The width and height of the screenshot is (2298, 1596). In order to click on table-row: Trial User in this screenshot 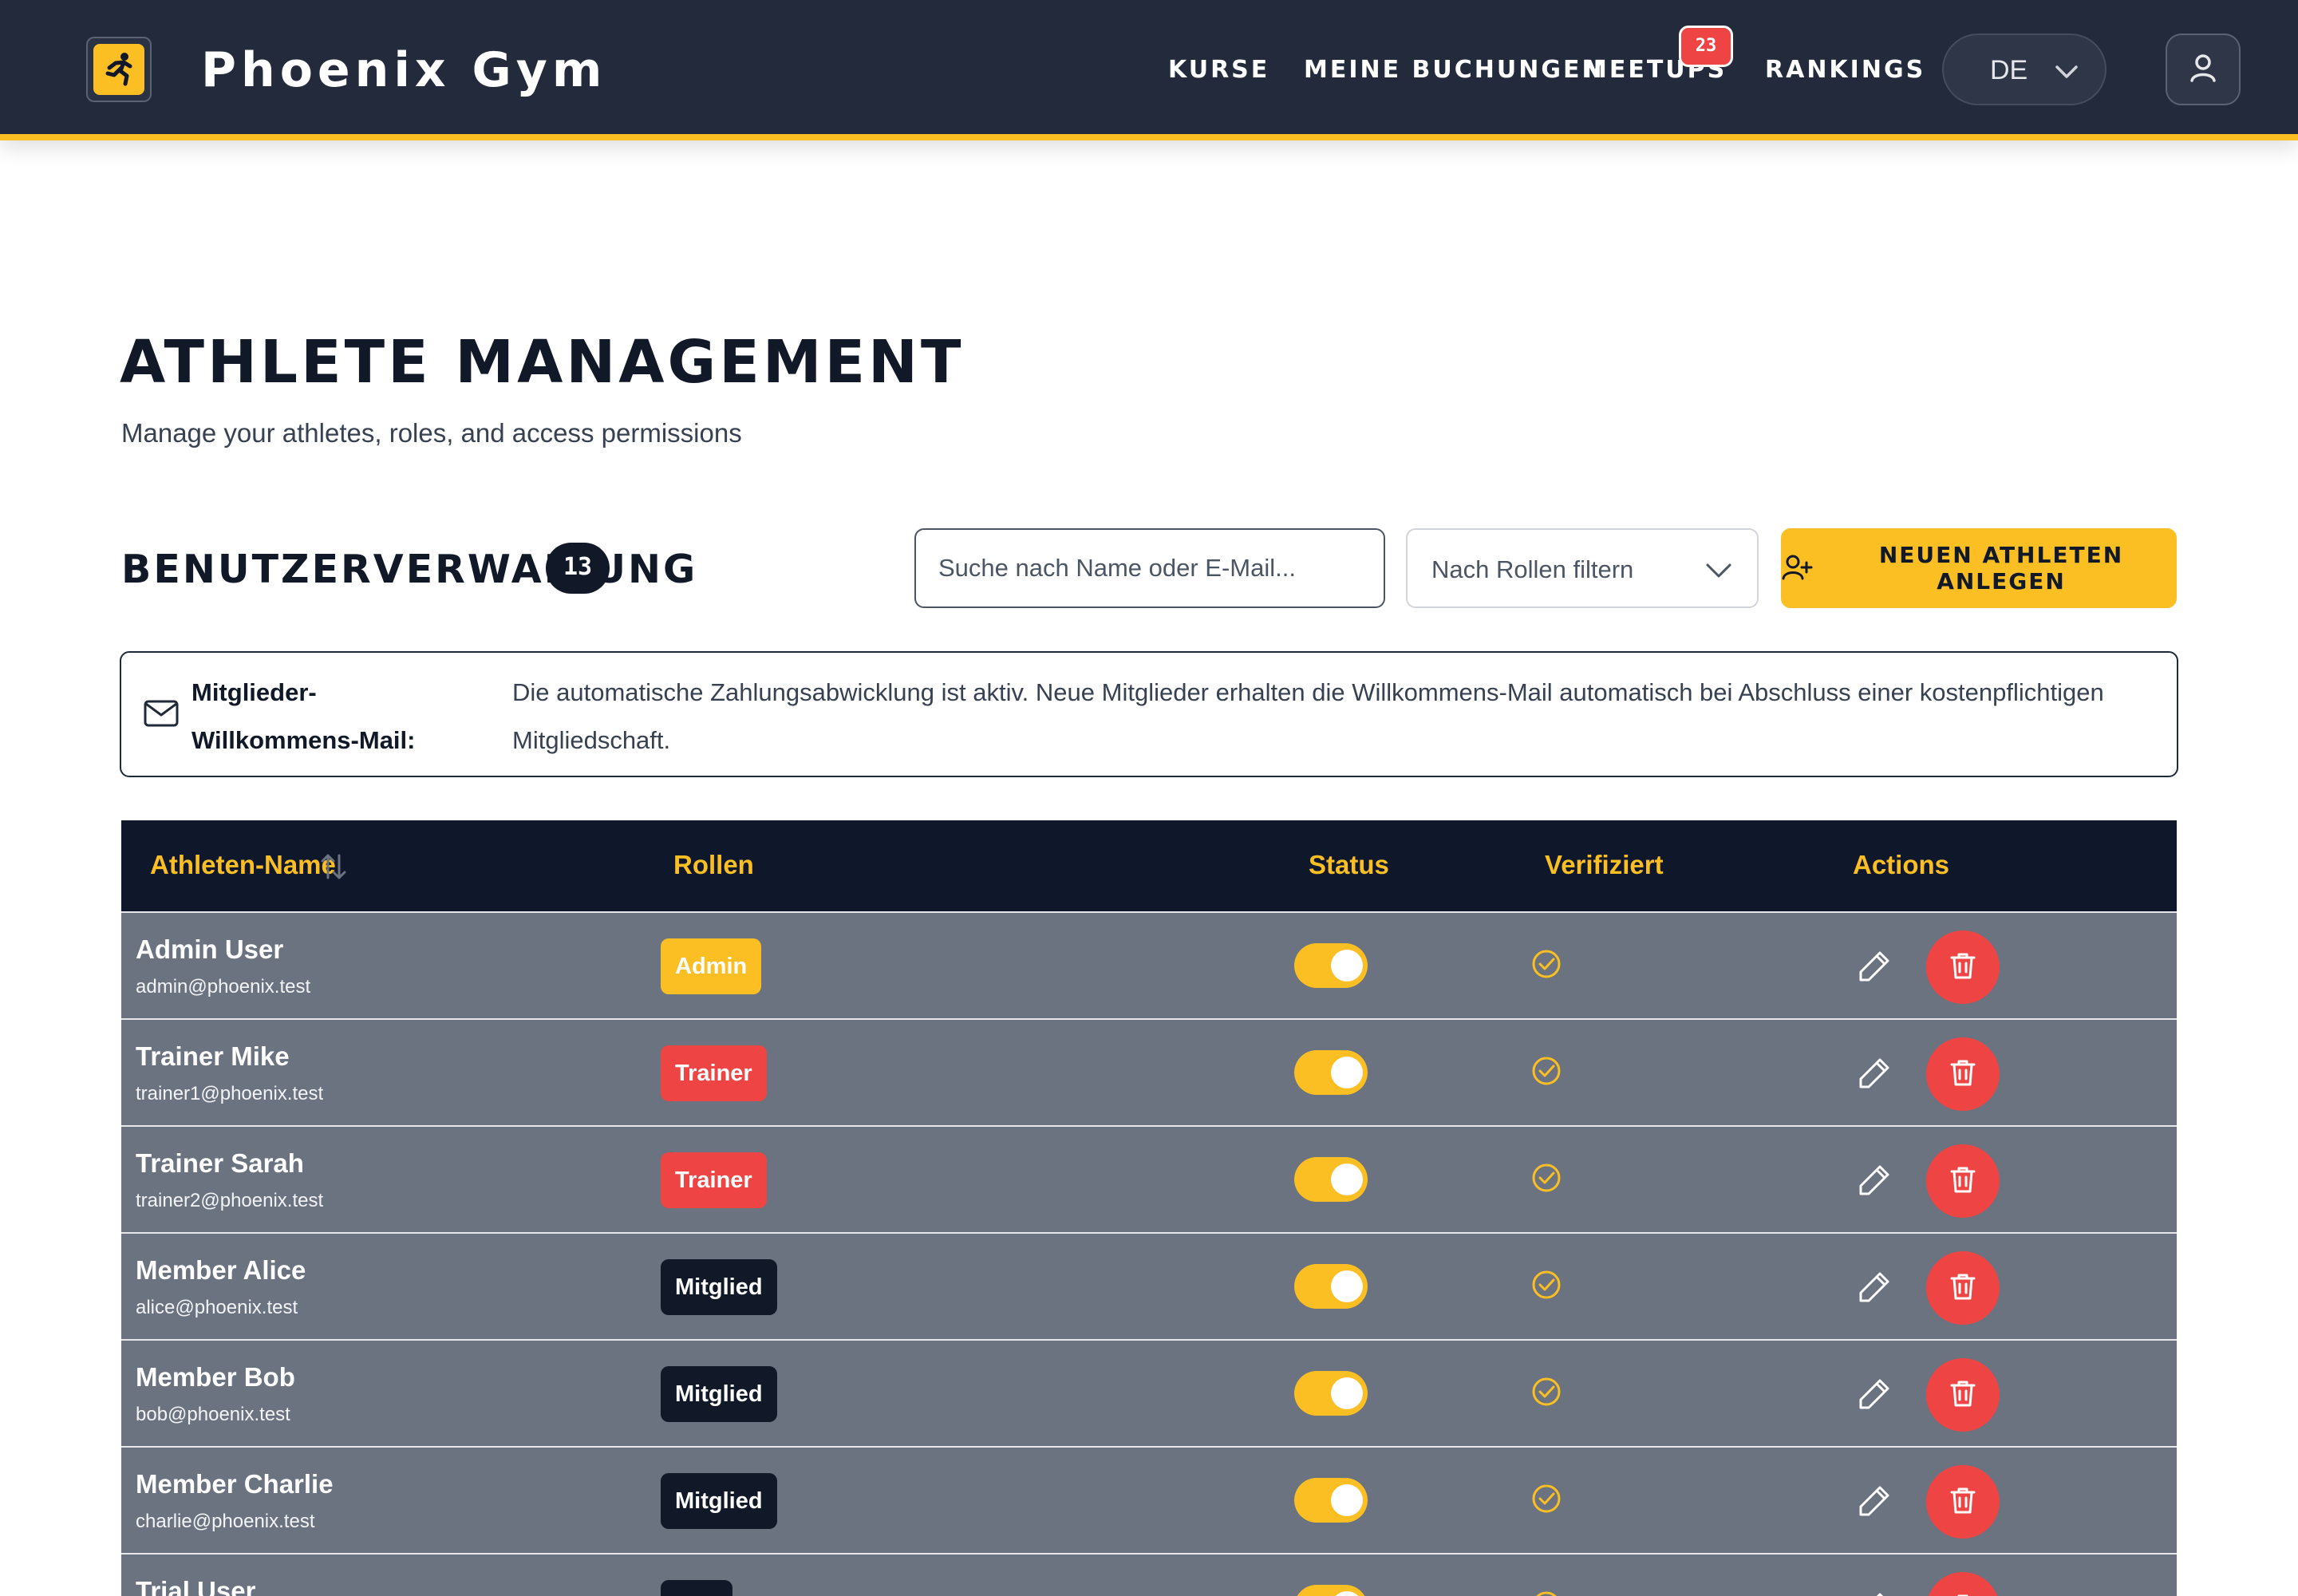, I will do `click(1149, 1574)`.